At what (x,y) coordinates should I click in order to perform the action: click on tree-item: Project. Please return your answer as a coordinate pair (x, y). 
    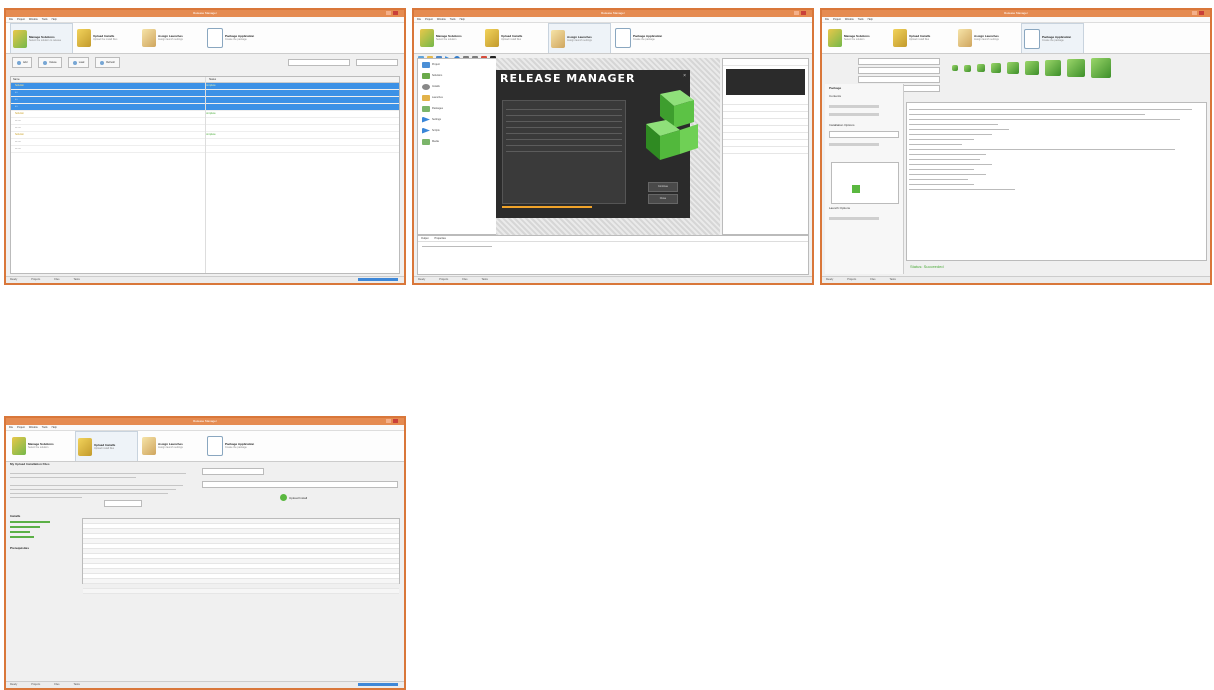
    Looking at the image, I should click on (457, 64).